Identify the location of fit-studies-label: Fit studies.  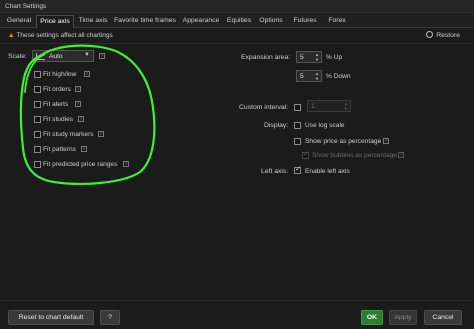
(58, 119).